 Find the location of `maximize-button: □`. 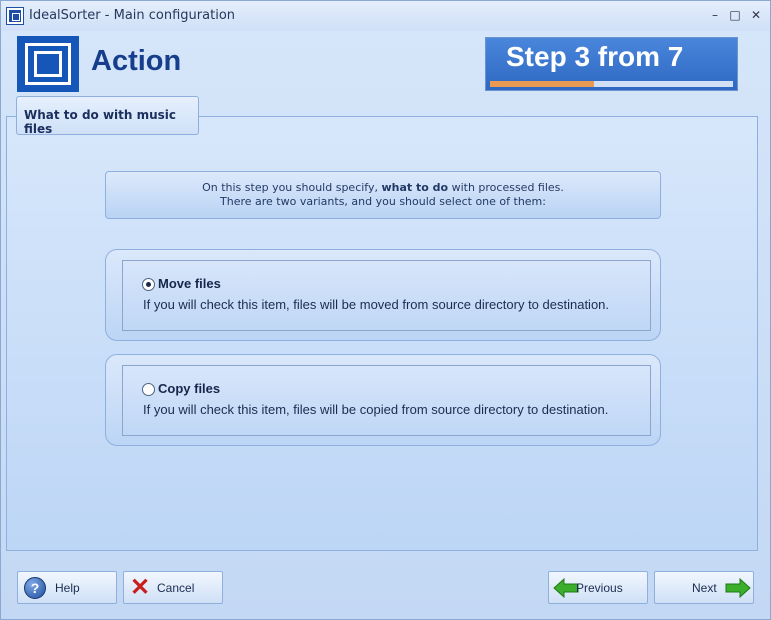

maximize-button: □ is located at coordinates (735, 15).